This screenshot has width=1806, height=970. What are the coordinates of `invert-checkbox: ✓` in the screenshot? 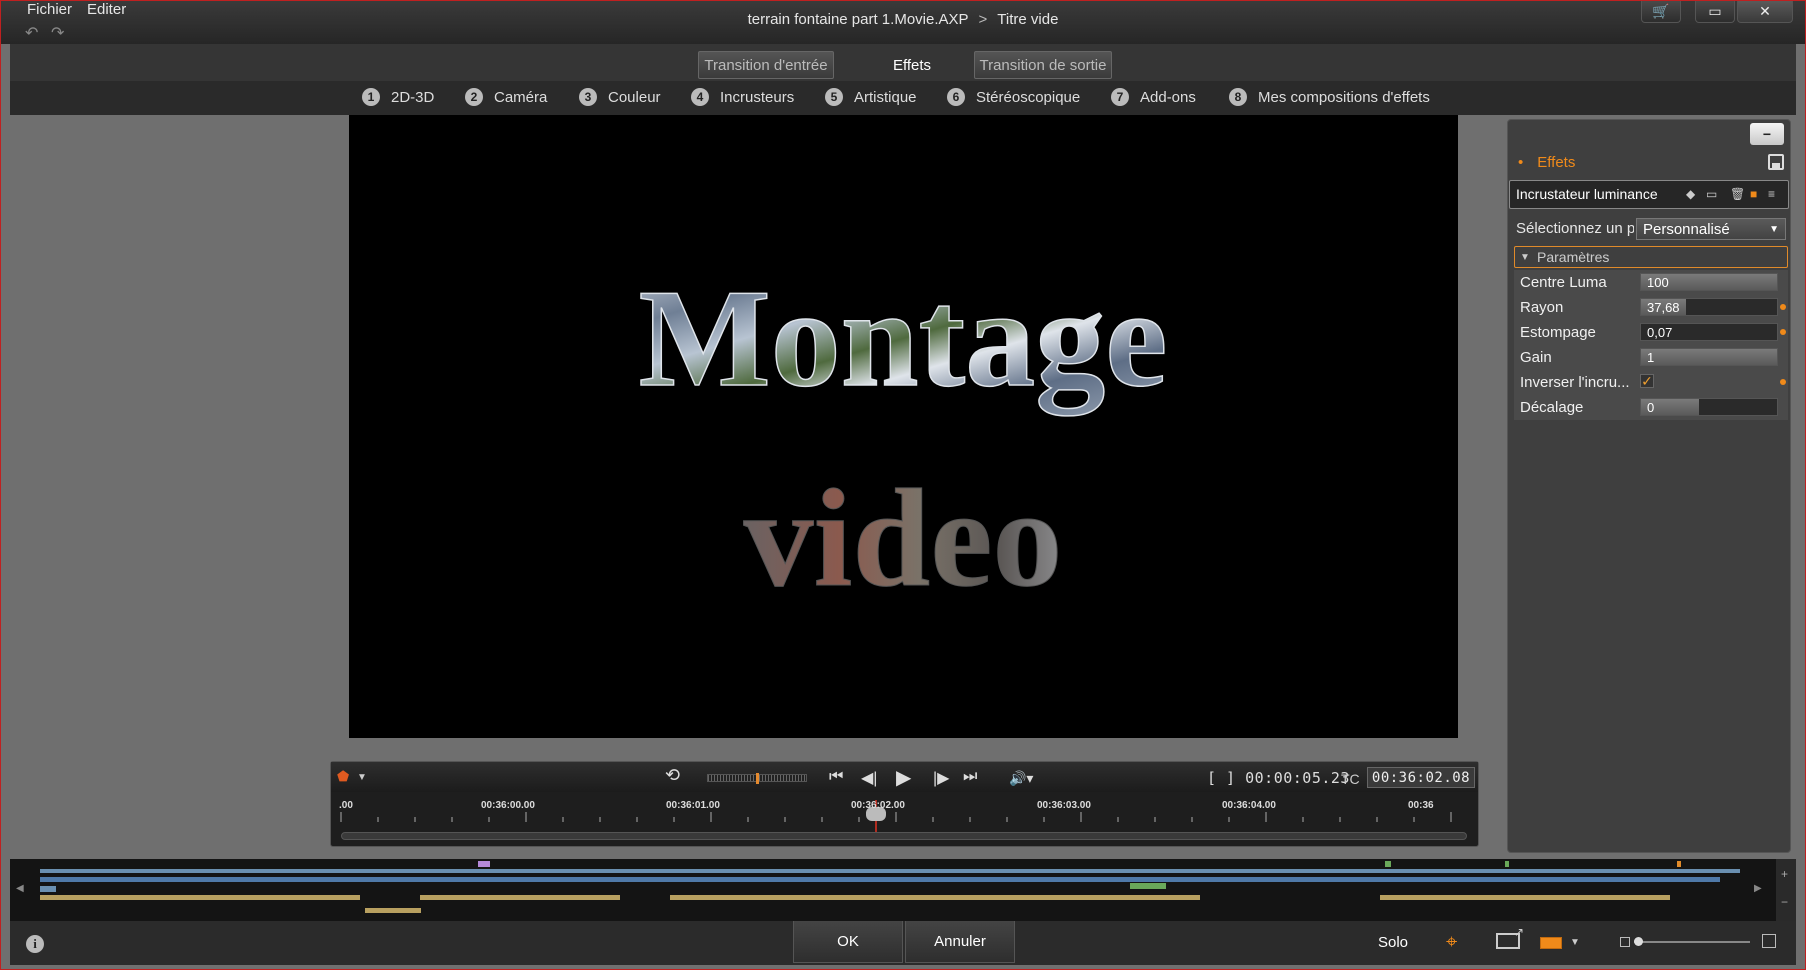 It's located at (1647, 381).